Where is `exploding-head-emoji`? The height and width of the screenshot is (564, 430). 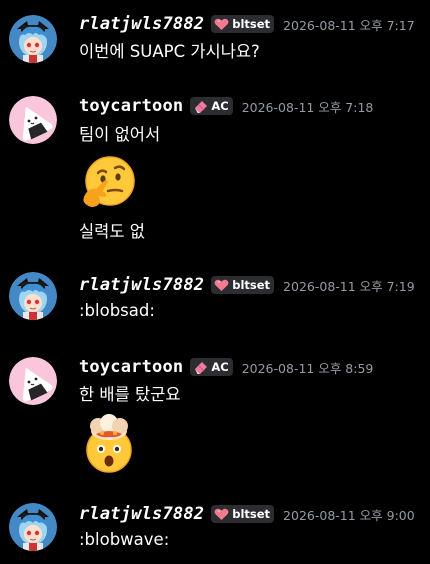 exploding-head-emoji is located at coordinates (109, 445).